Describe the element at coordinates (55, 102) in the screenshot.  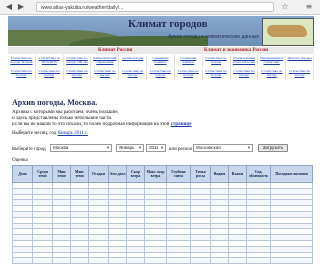
I see `page-title: Архив погоды, Москва.` at that location.